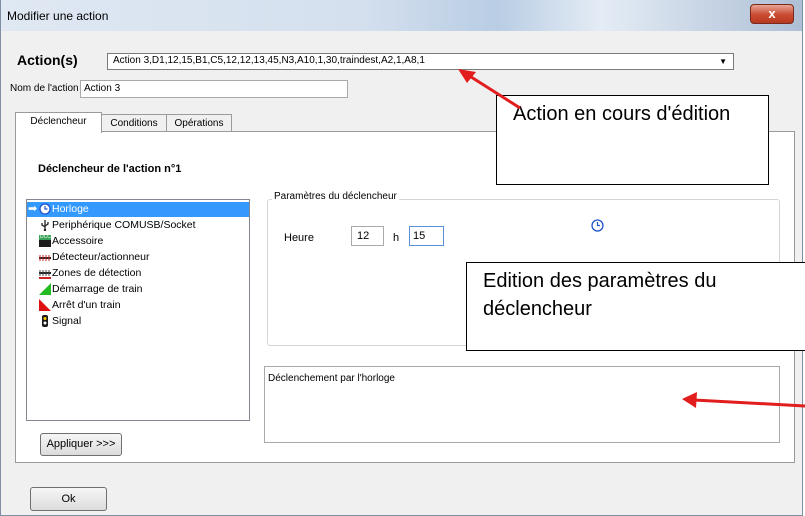 Image resolution: width=805 pixels, height=516 pixels. I want to click on arrow-to-description, so click(743, 400).